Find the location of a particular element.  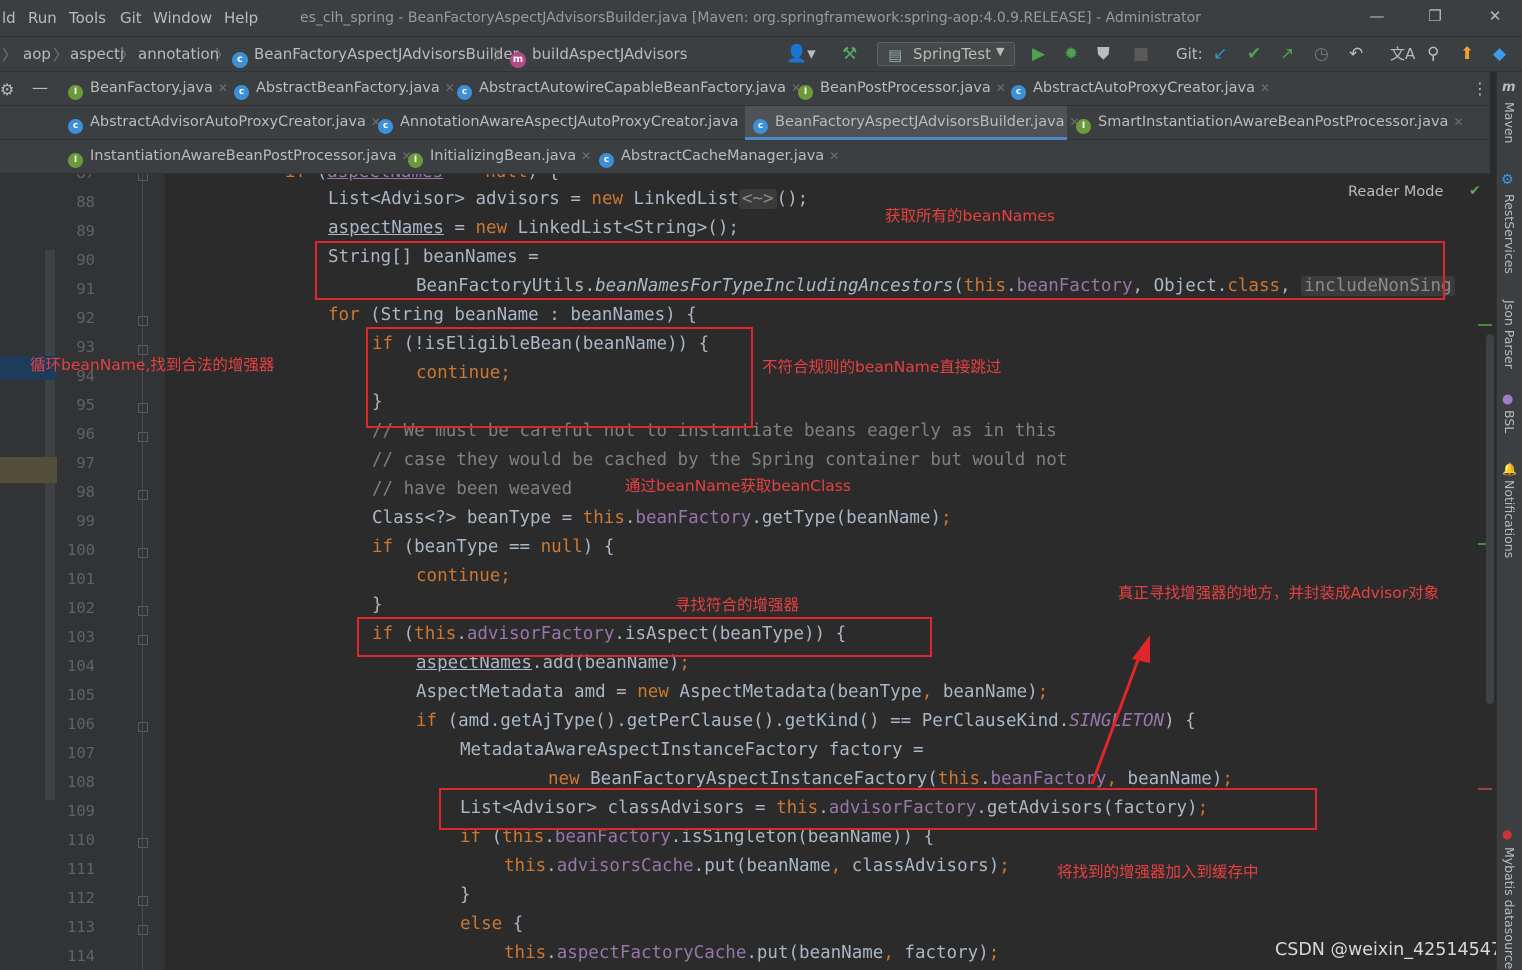

plugin-icon: ◆ is located at coordinates (1499, 54).